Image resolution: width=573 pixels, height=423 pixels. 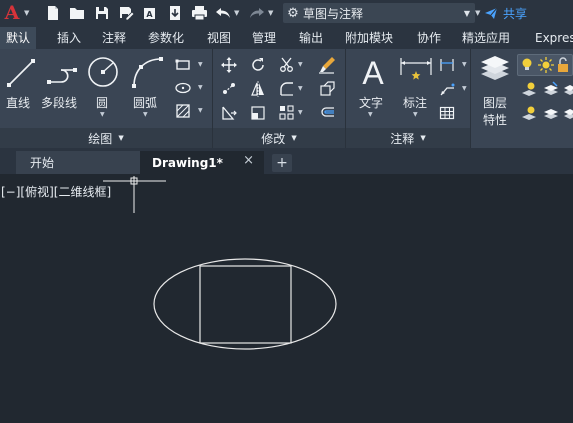 I want to click on tab-annotate: 注释, so click(x=114, y=38).